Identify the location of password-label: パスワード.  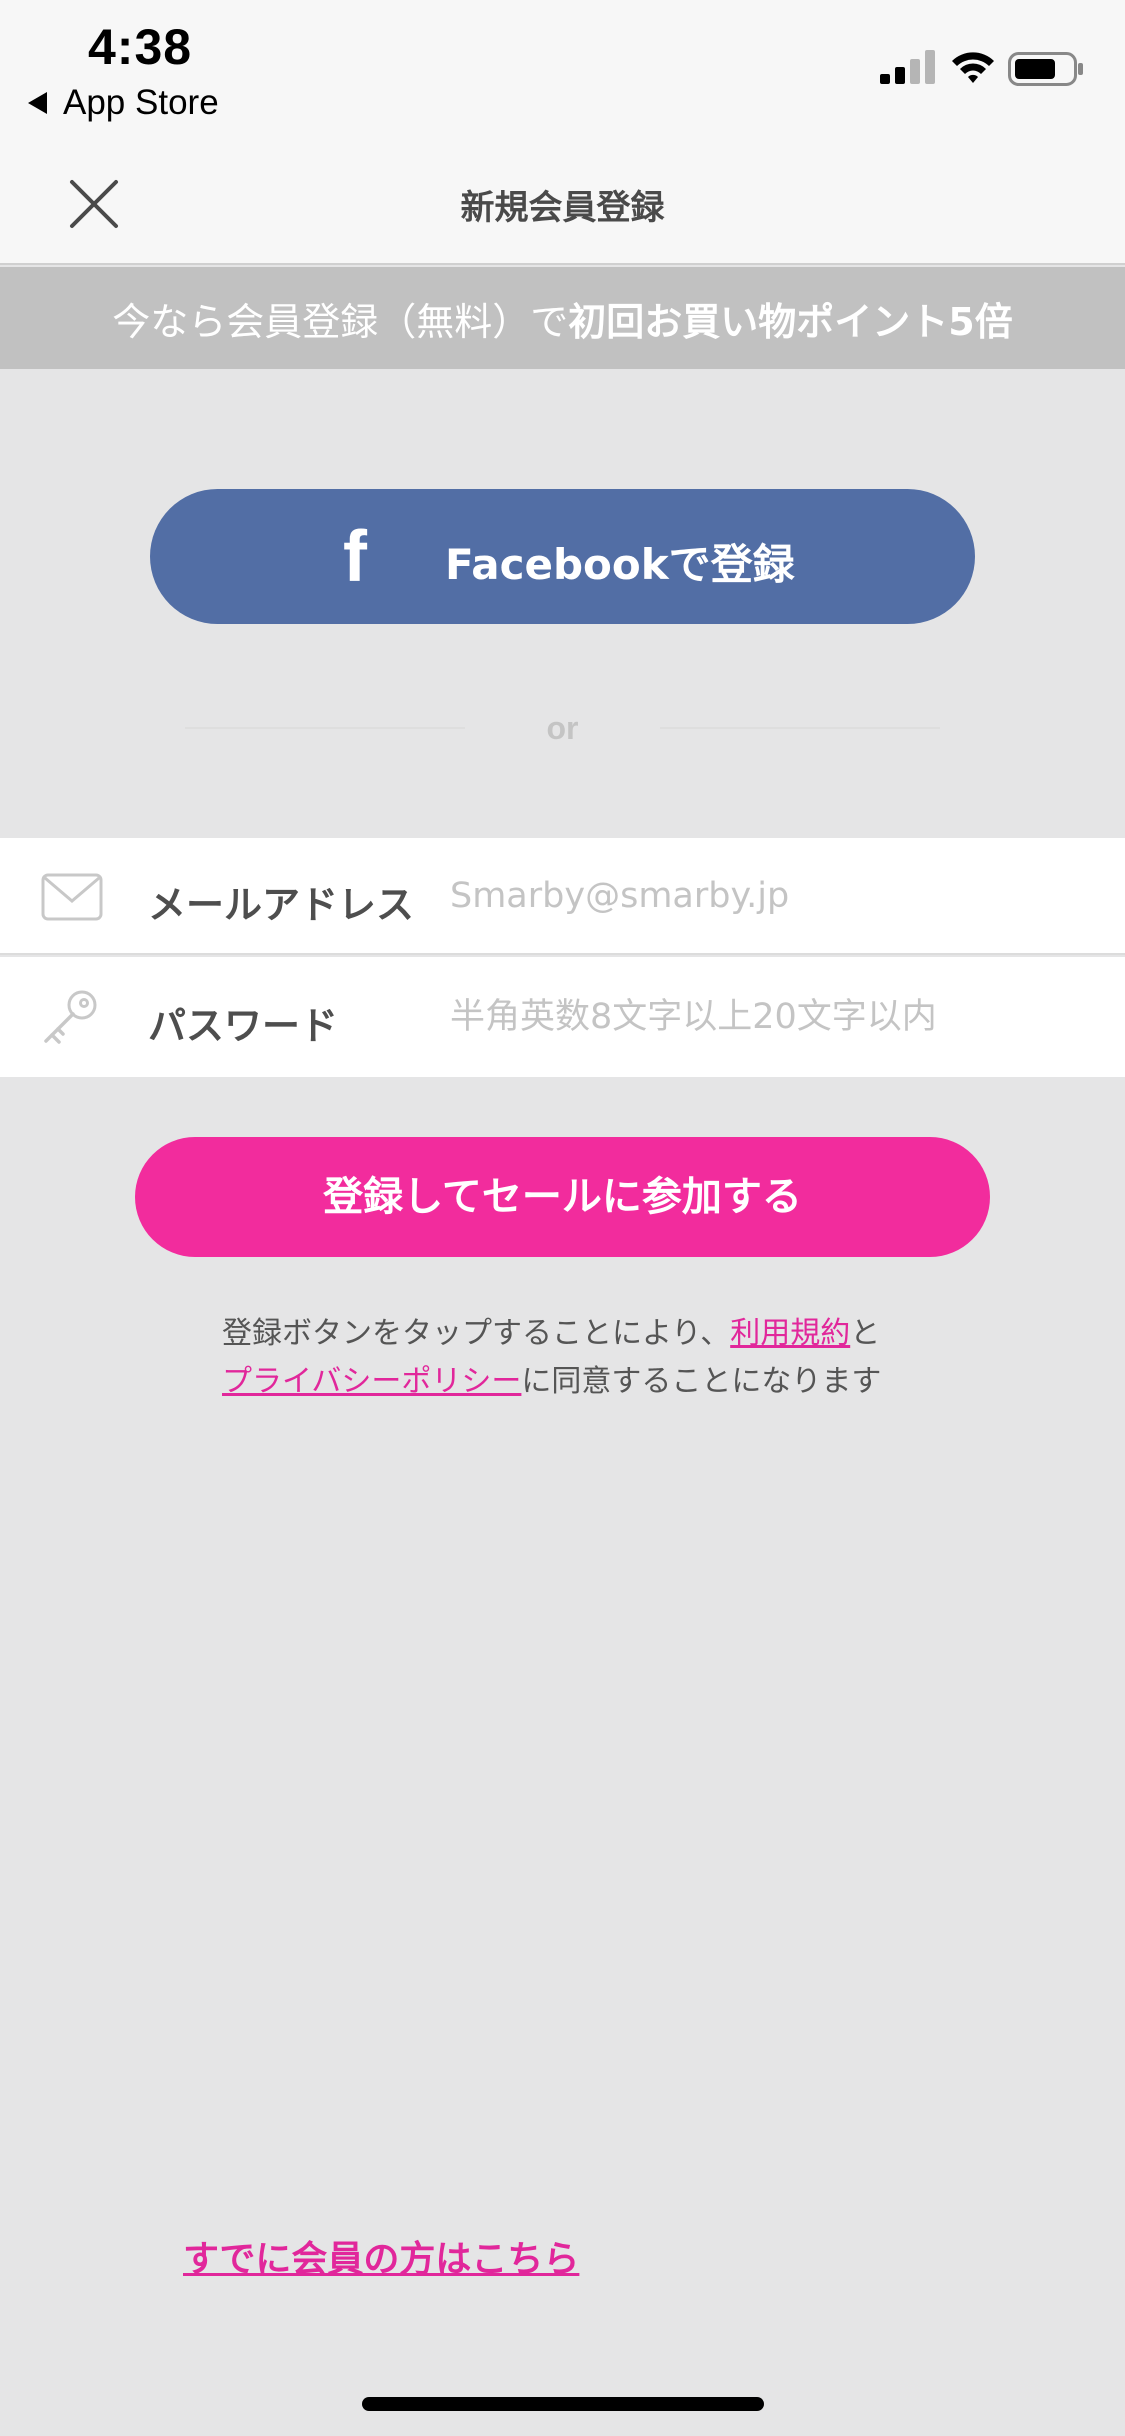
(243, 1026).